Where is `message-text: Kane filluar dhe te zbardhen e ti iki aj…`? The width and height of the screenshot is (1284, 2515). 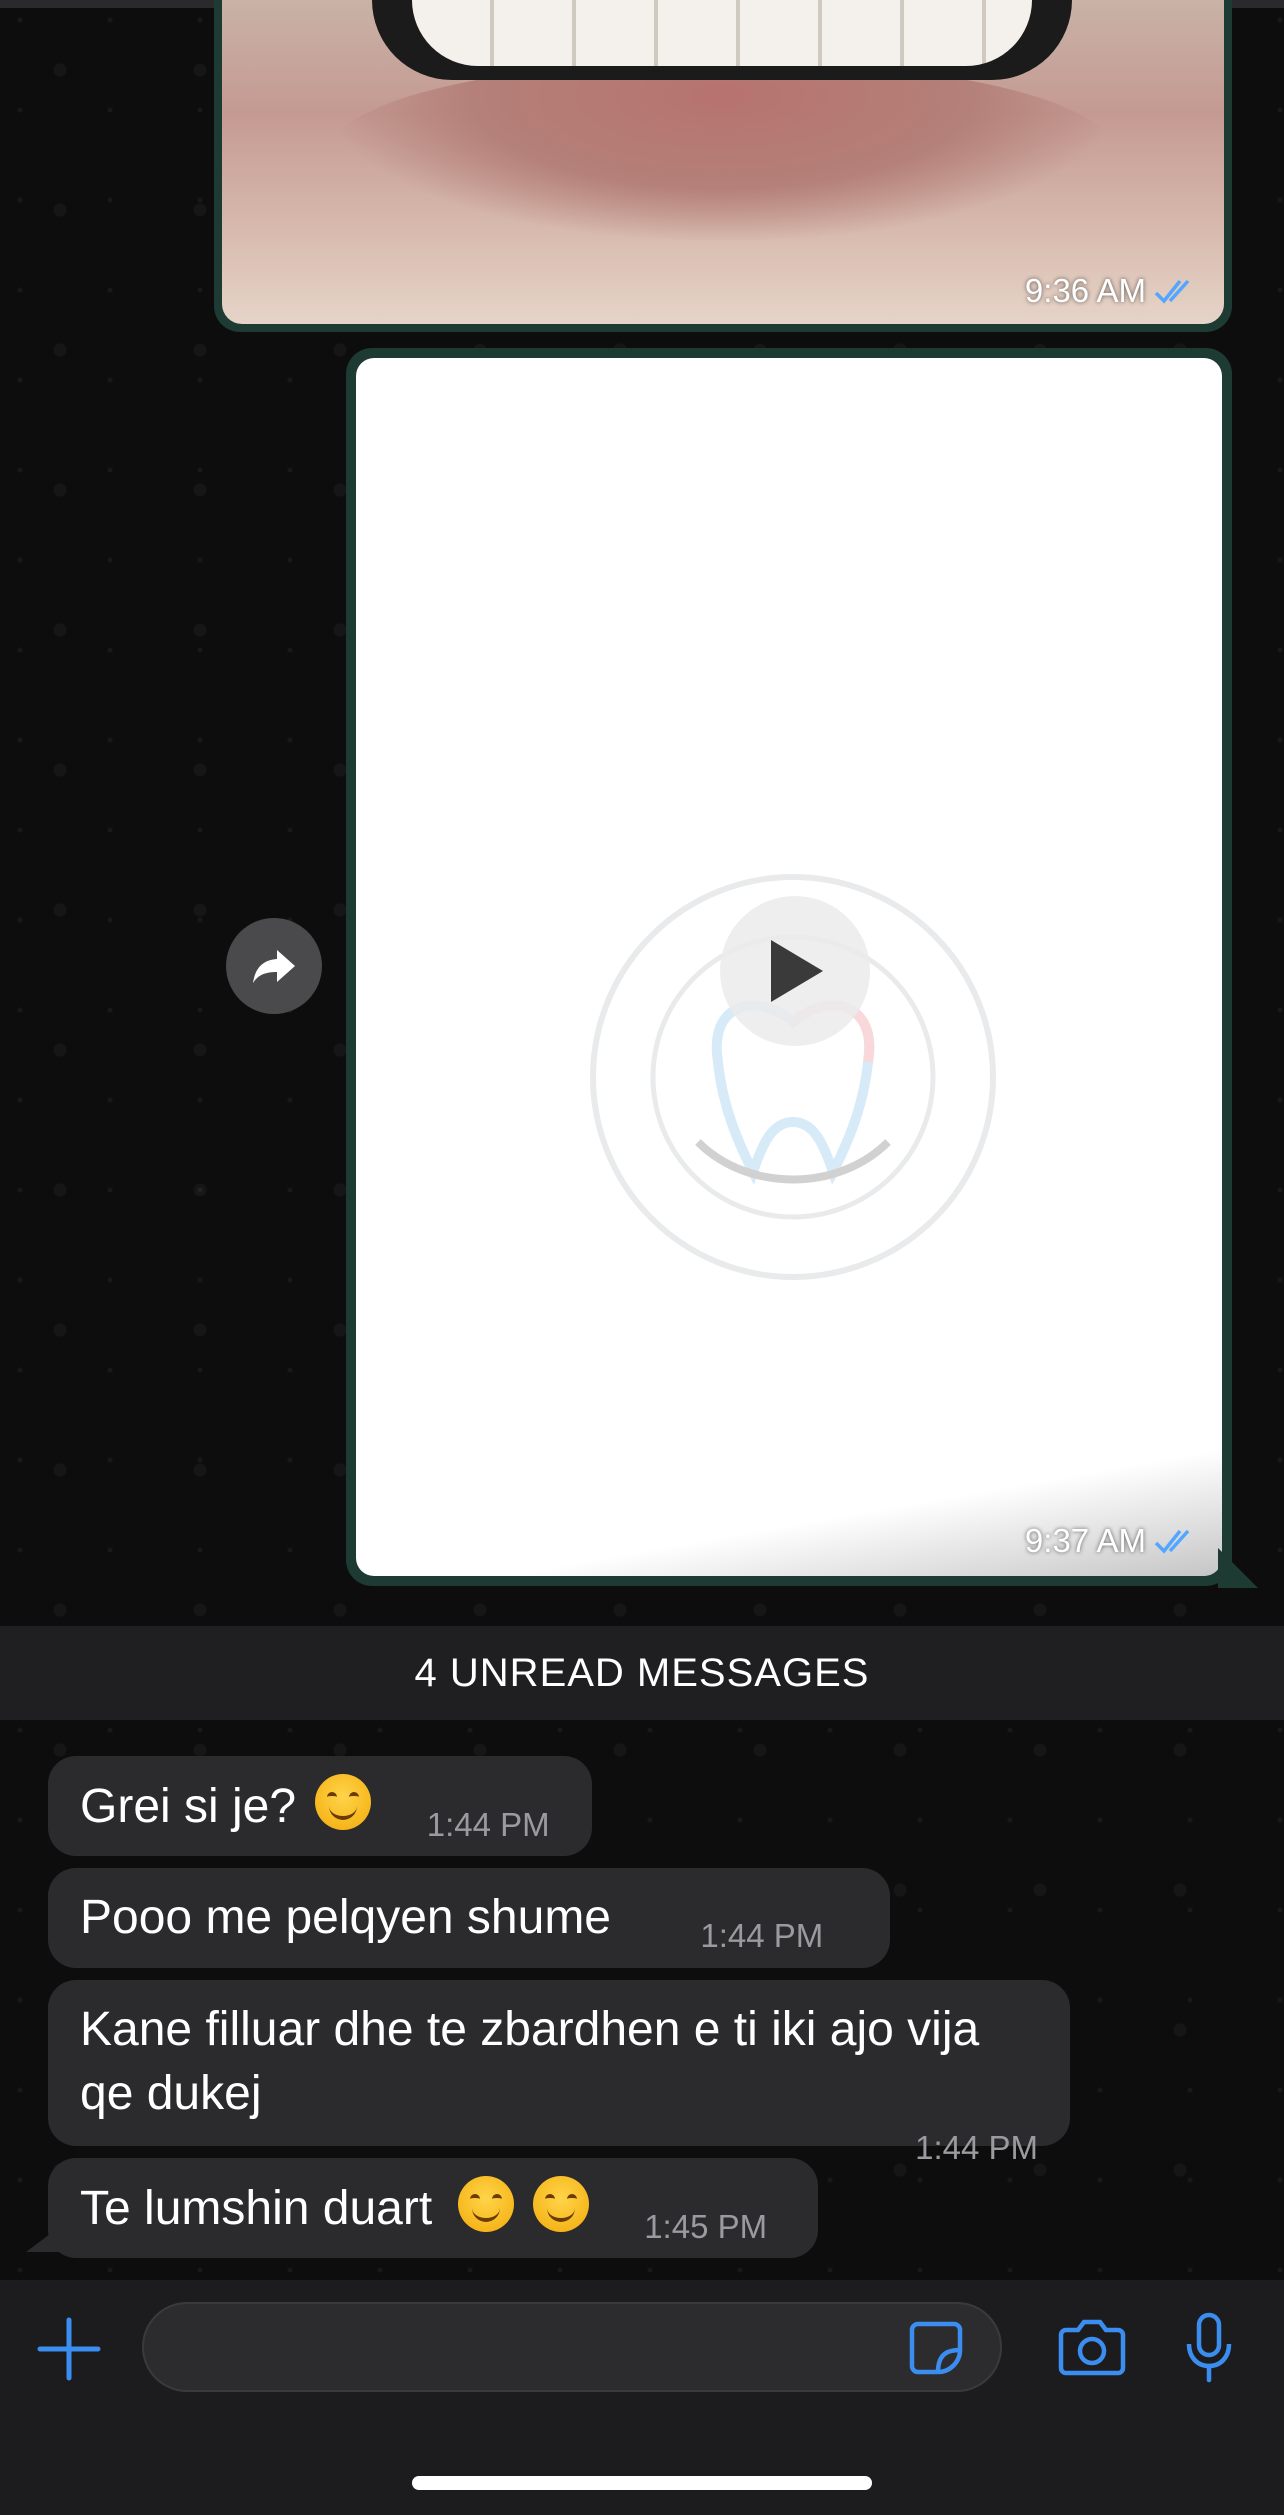
message-text: Kane filluar dhe te zbardhen e ti iki aj… is located at coordinates (530, 2061).